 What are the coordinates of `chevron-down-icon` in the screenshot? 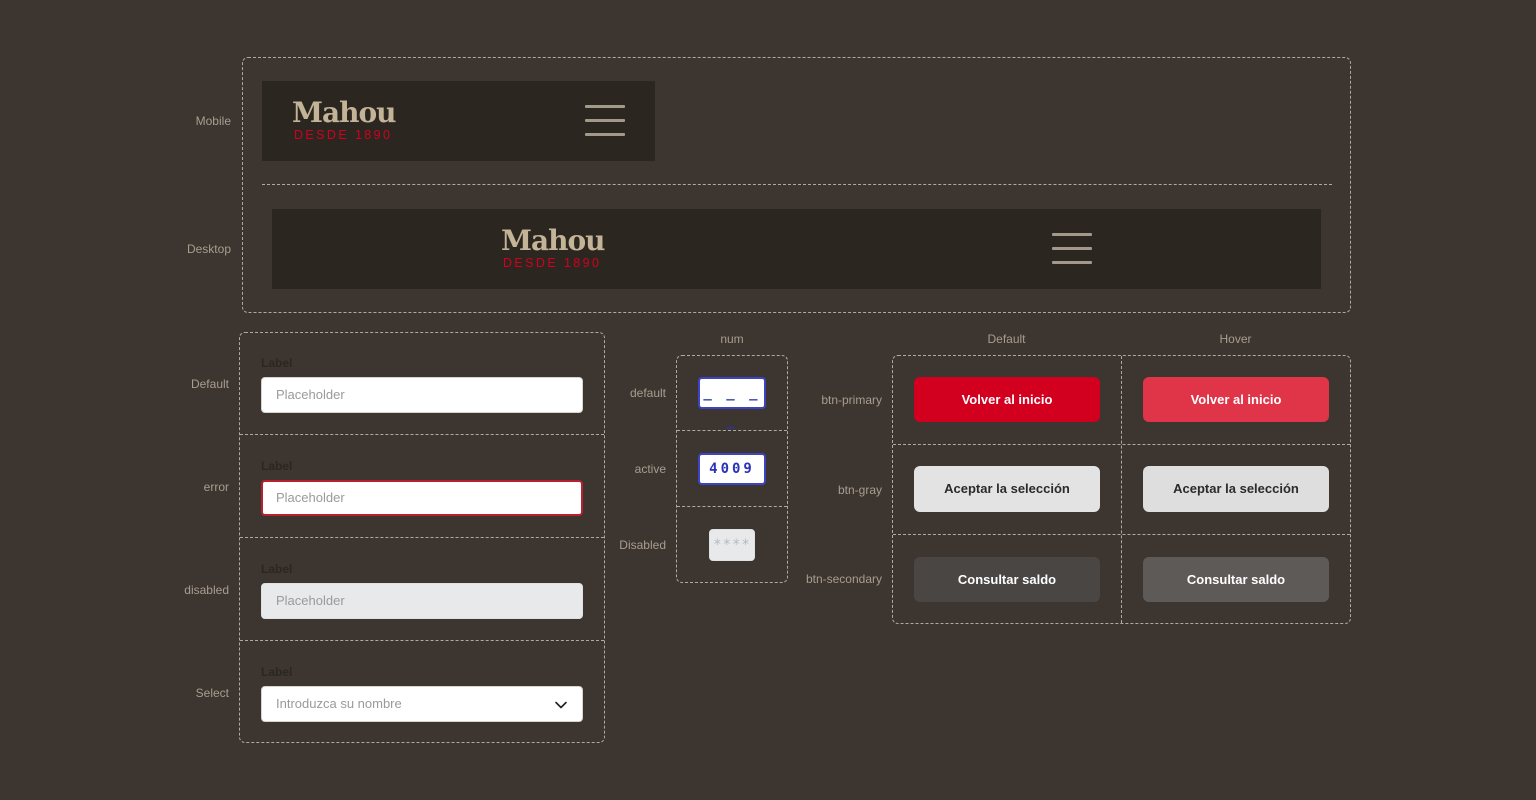 It's located at (561, 705).